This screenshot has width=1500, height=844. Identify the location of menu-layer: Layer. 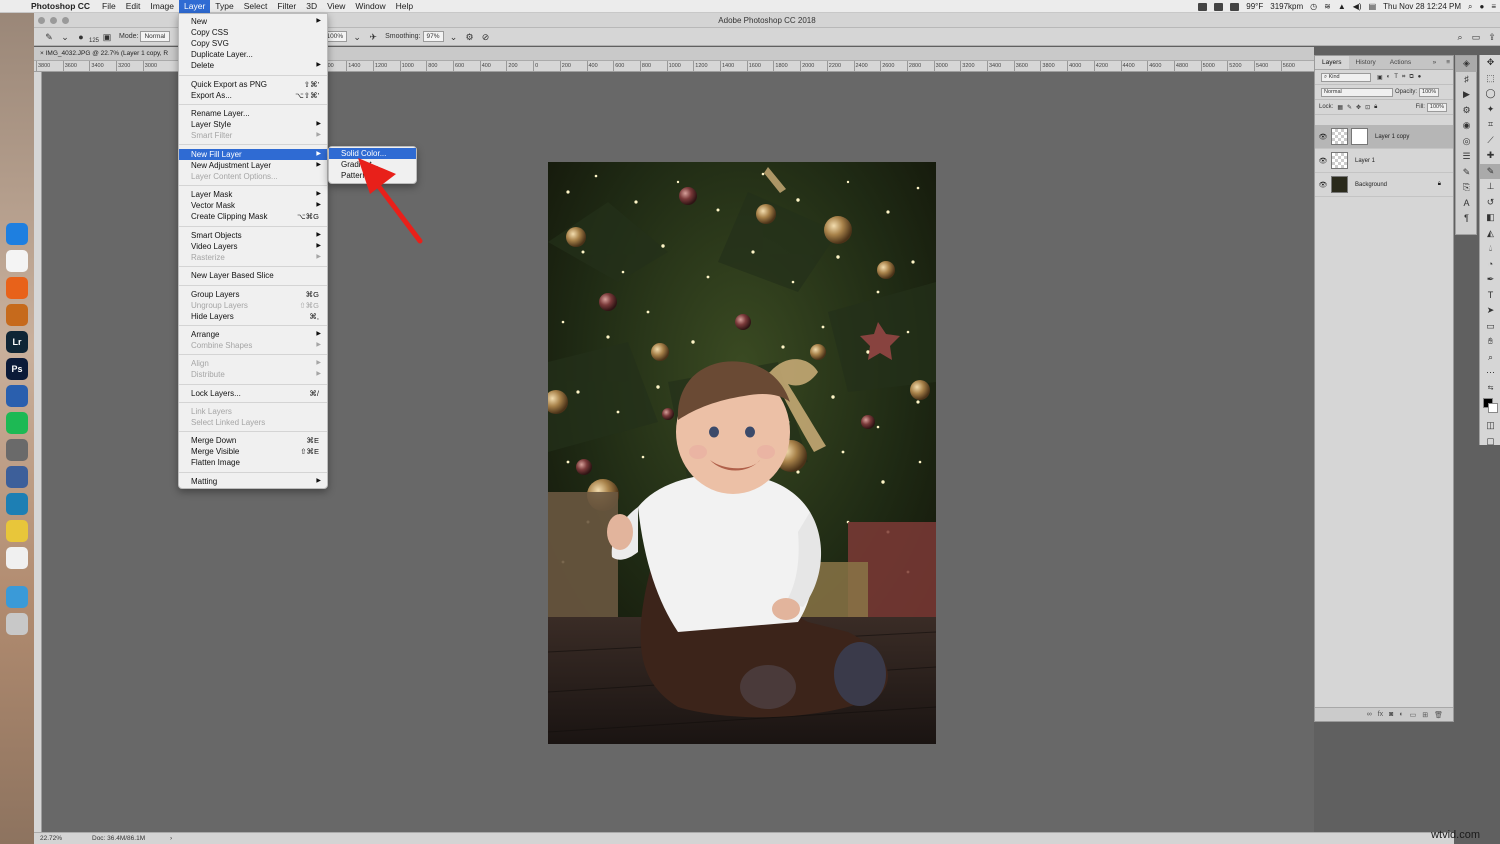
(195, 6).